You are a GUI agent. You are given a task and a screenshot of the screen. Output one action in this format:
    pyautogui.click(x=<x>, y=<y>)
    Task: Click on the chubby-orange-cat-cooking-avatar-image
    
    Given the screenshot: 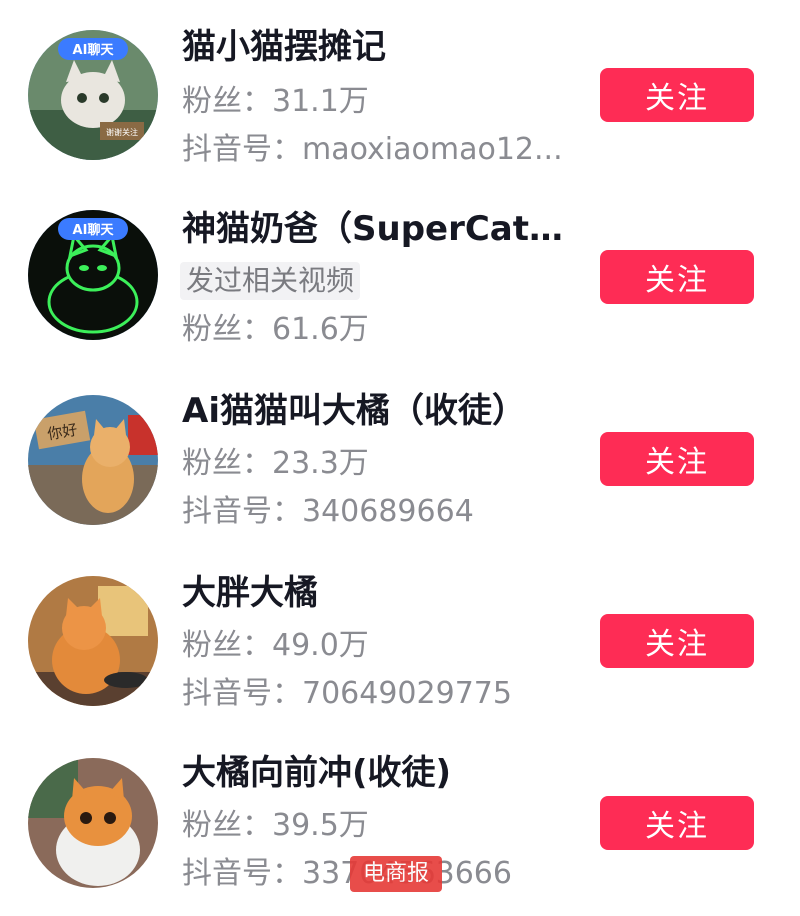 What is the action you would take?
    pyautogui.click(x=93, y=641)
    